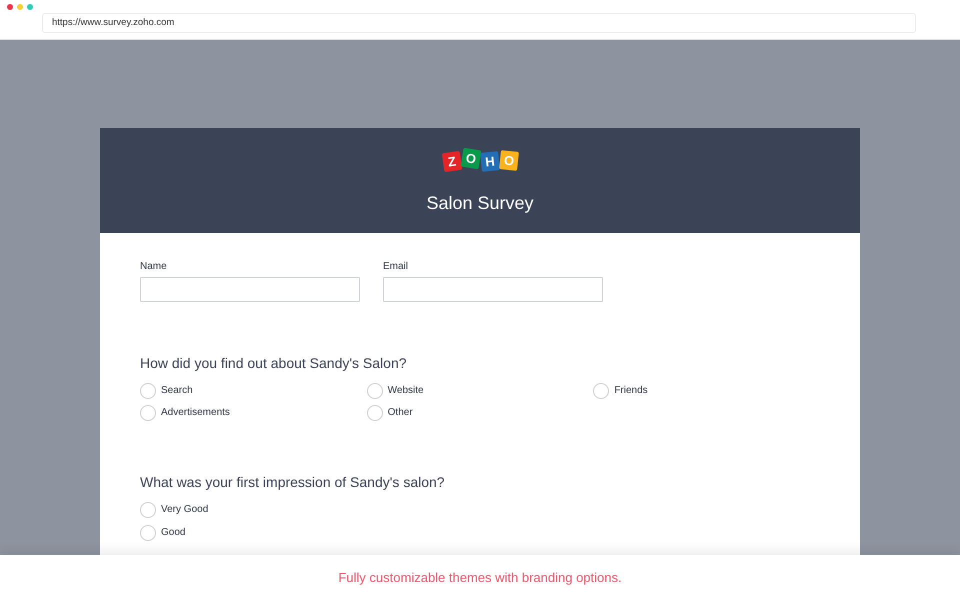 This screenshot has height=600, width=960. I want to click on logo-tile: H, so click(490, 161).